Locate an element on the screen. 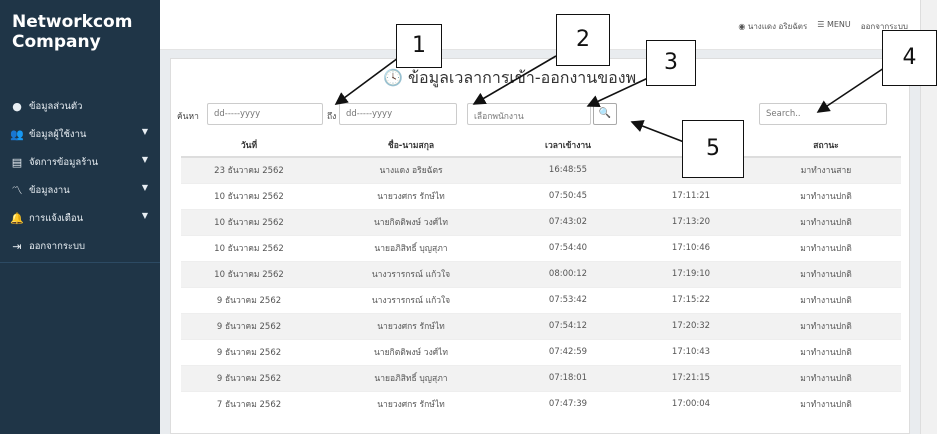 This screenshot has width=937, height=434. callout-3-arrow is located at coordinates (617, 92).